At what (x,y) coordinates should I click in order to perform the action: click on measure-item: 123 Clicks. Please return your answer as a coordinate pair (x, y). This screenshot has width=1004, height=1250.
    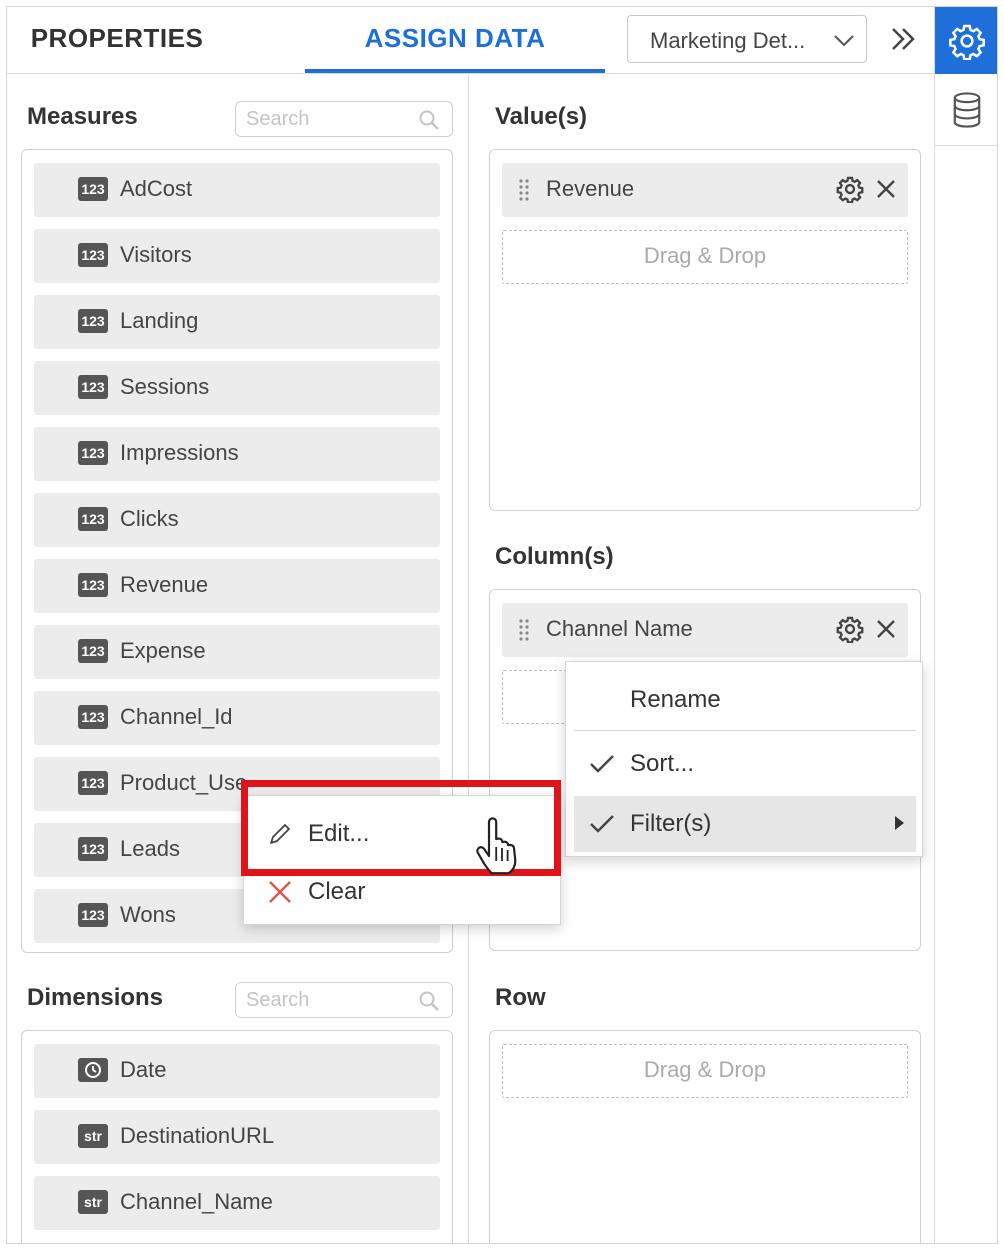
    Looking at the image, I should click on (237, 520).